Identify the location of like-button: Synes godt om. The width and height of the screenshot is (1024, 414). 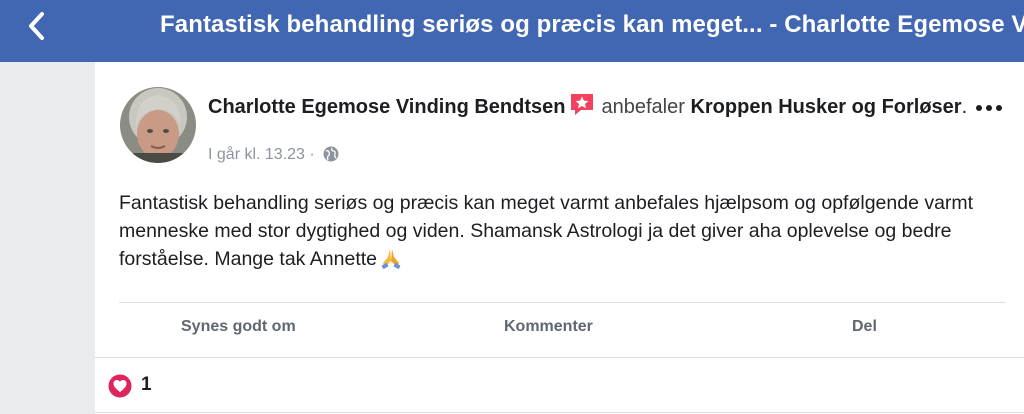
(238, 327).